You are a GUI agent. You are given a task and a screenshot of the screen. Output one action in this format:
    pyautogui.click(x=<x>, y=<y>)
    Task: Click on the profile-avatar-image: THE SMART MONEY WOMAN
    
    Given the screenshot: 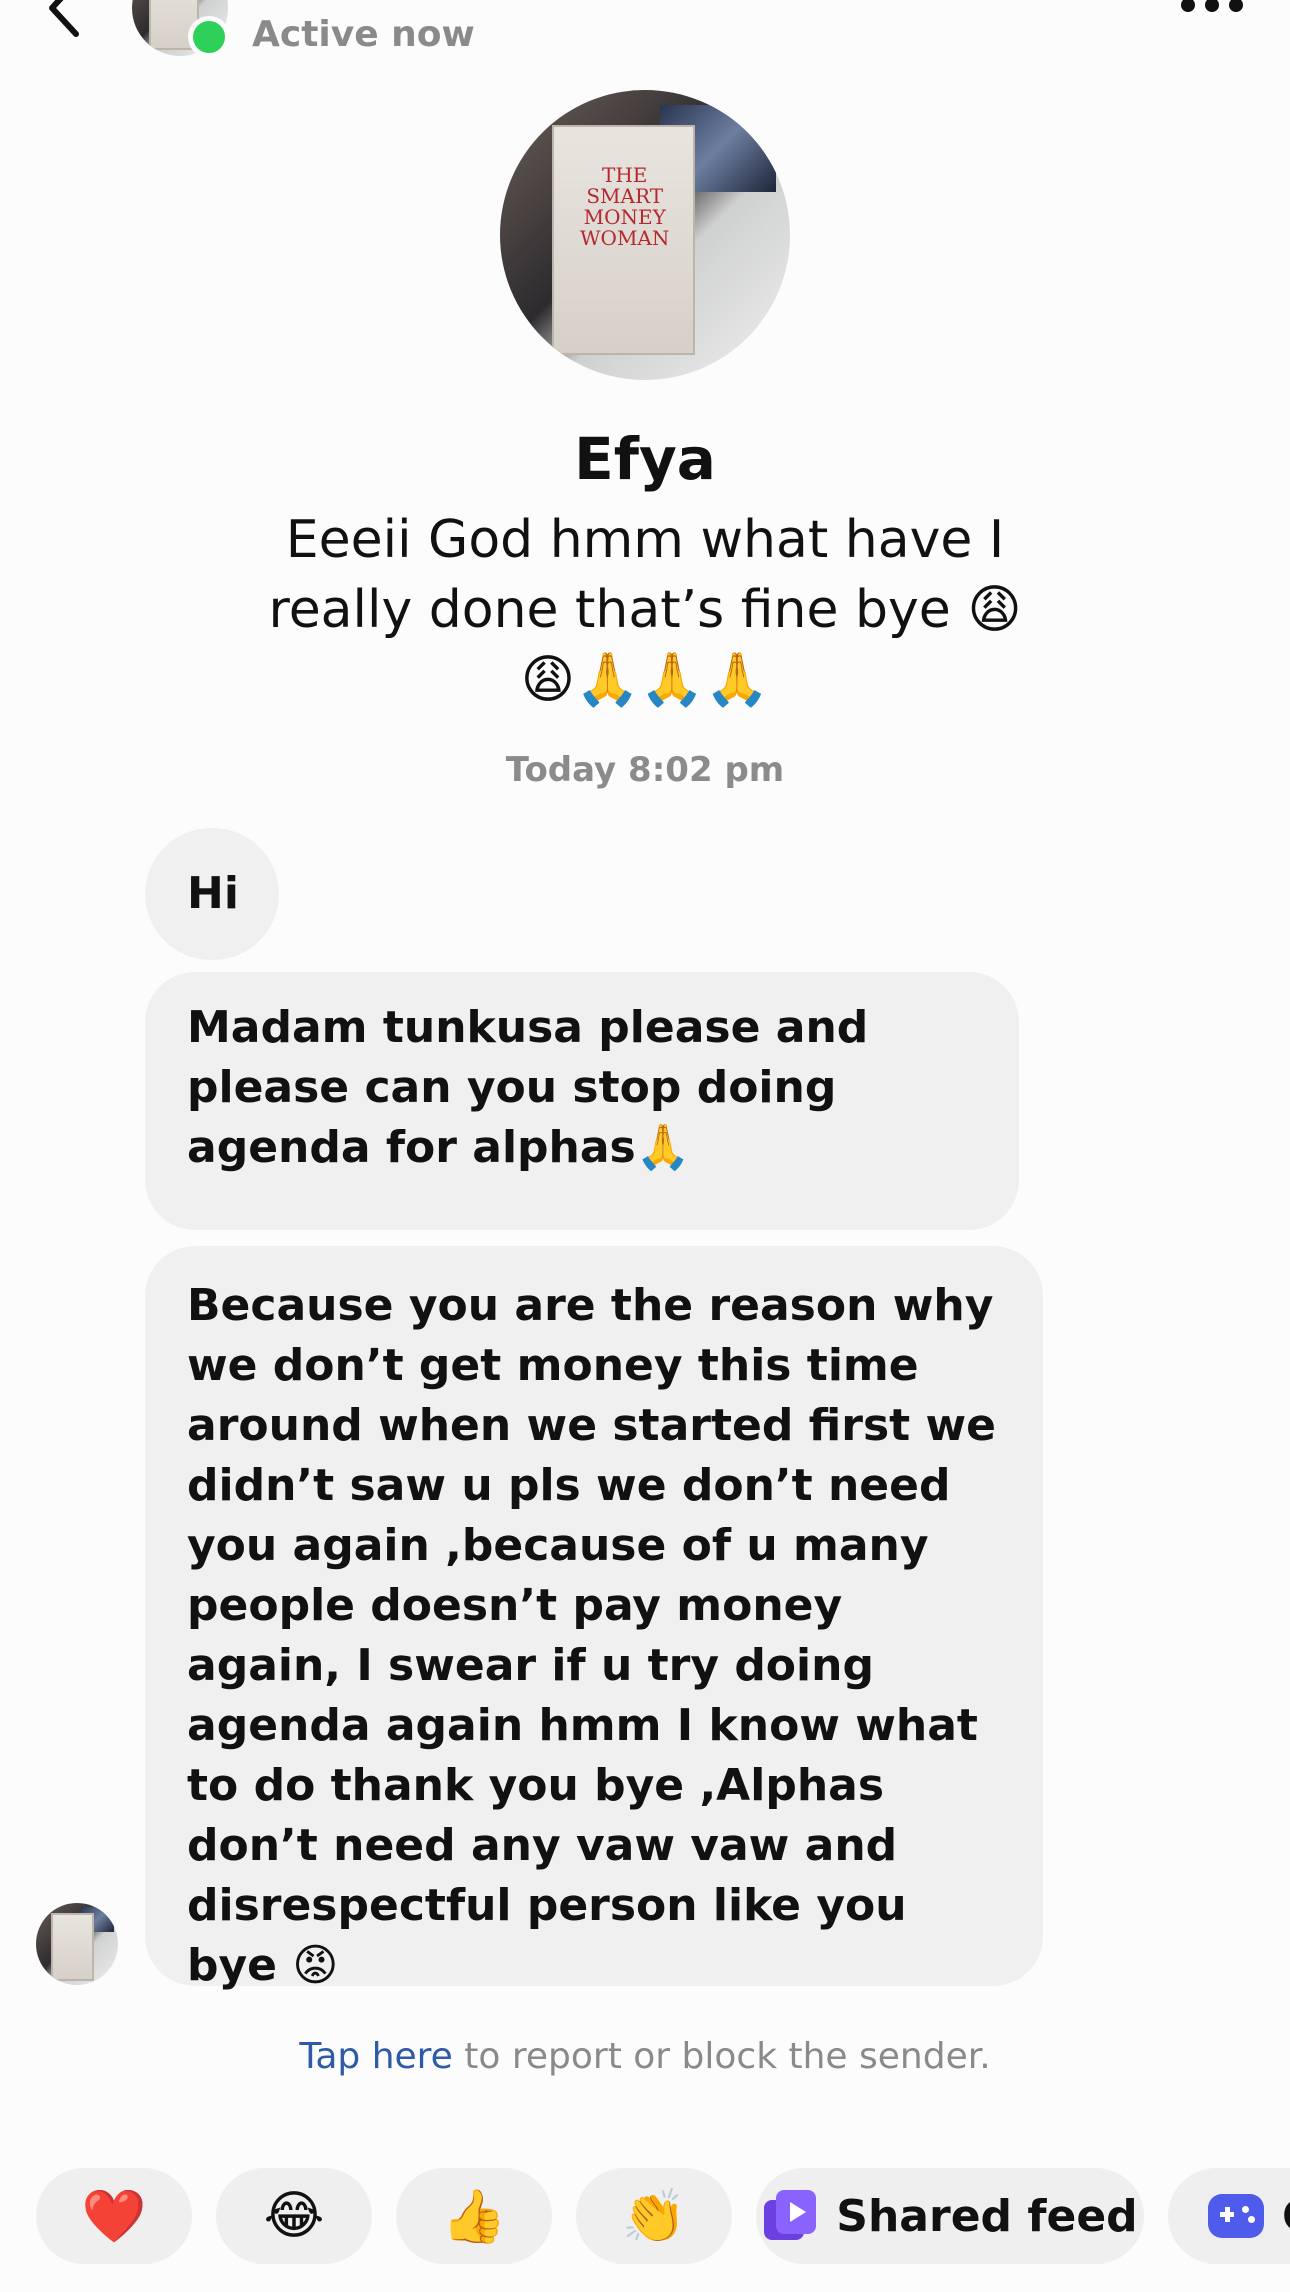 What is the action you would take?
    pyautogui.click(x=645, y=235)
    